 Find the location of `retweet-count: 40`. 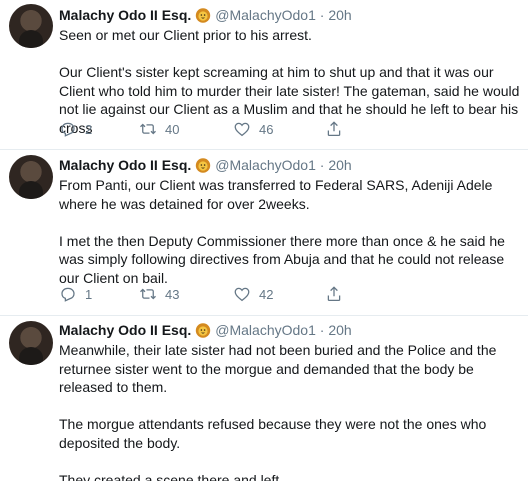

retweet-count: 40 is located at coordinates (172, 129).